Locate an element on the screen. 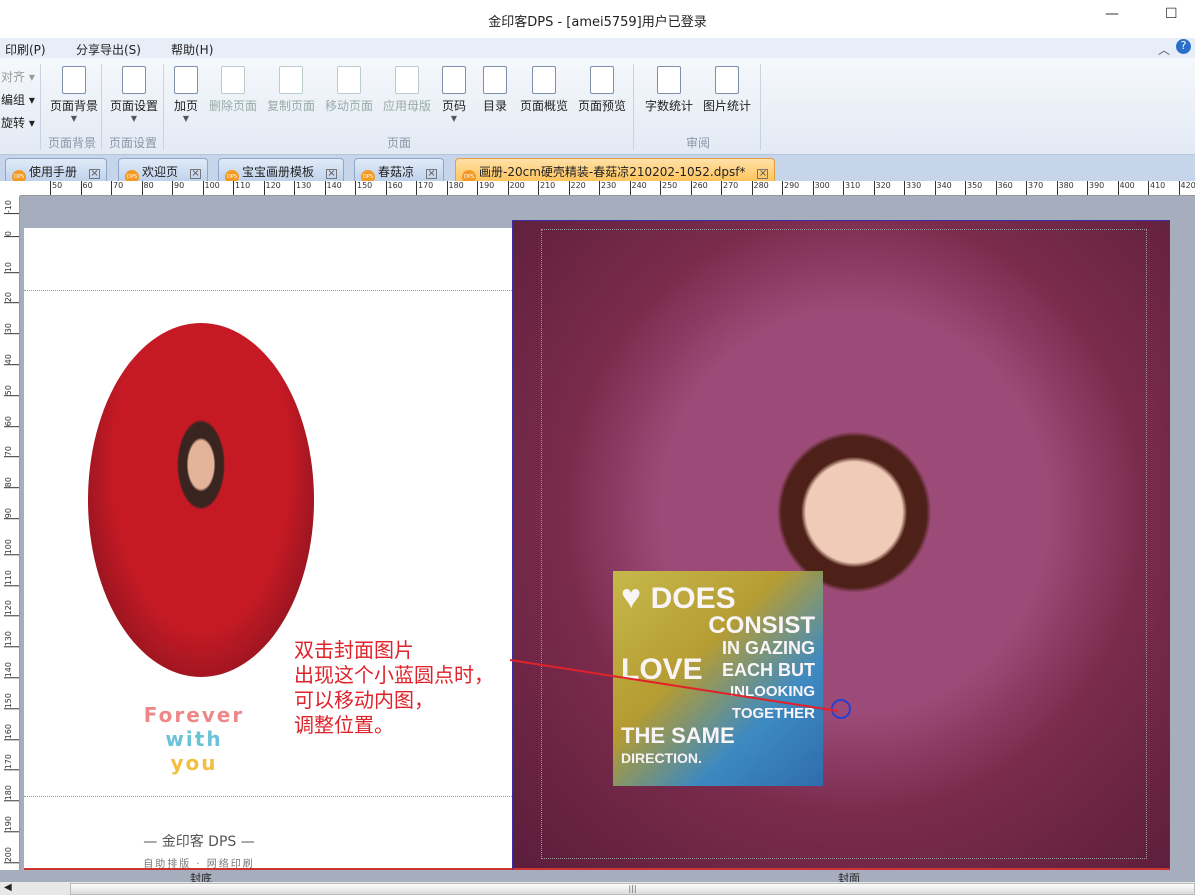 This screenshot has height=895, width=1195. ruler-tick: 410 is located at coordinates (1156, 188).